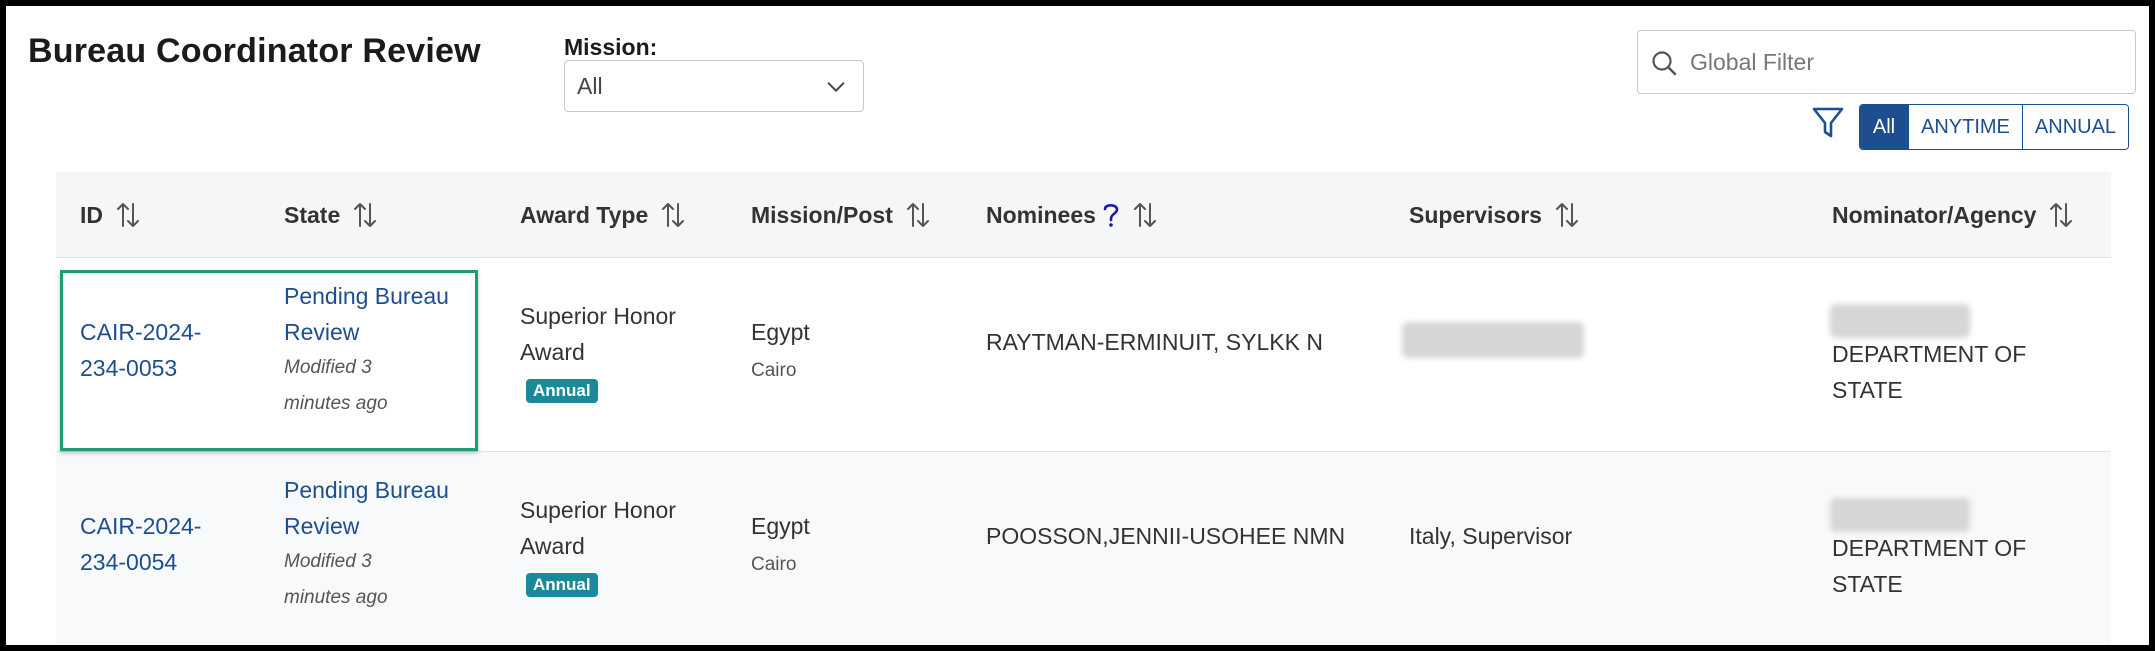 The width and height of the screenshot is (2155, 651). Describe the element at coordinates (1491, 536) in the screenshot. I see `supervisor-cell: Italy, Supervisor` at that location.